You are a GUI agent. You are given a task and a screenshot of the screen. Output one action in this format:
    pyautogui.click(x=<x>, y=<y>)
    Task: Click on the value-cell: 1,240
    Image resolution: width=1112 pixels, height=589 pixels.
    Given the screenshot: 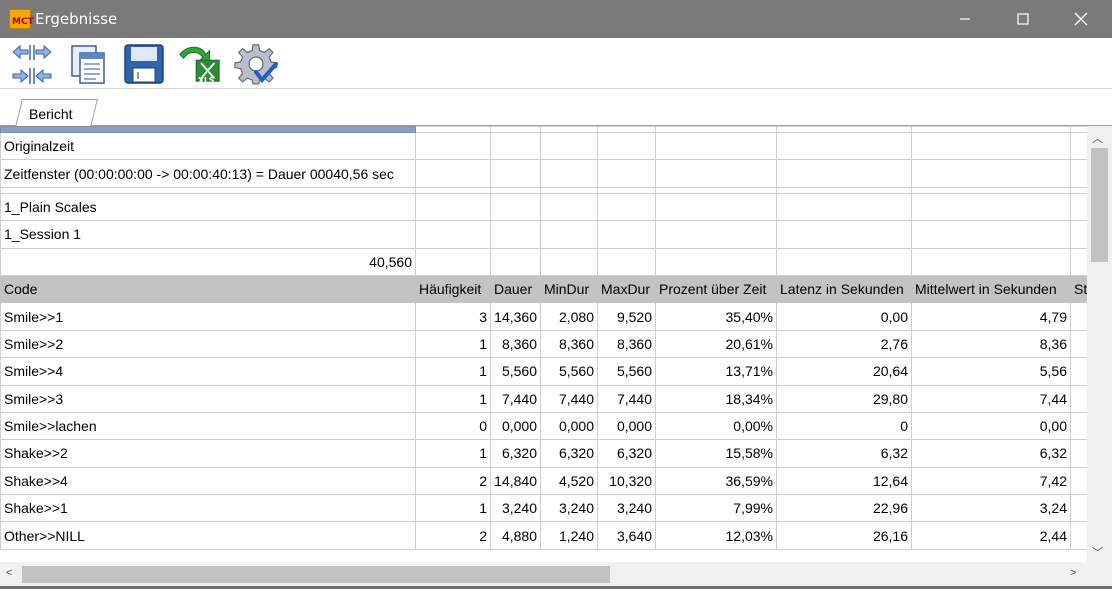 What is the action you would take?
    pyautogui.click(x=569, y=535)
    